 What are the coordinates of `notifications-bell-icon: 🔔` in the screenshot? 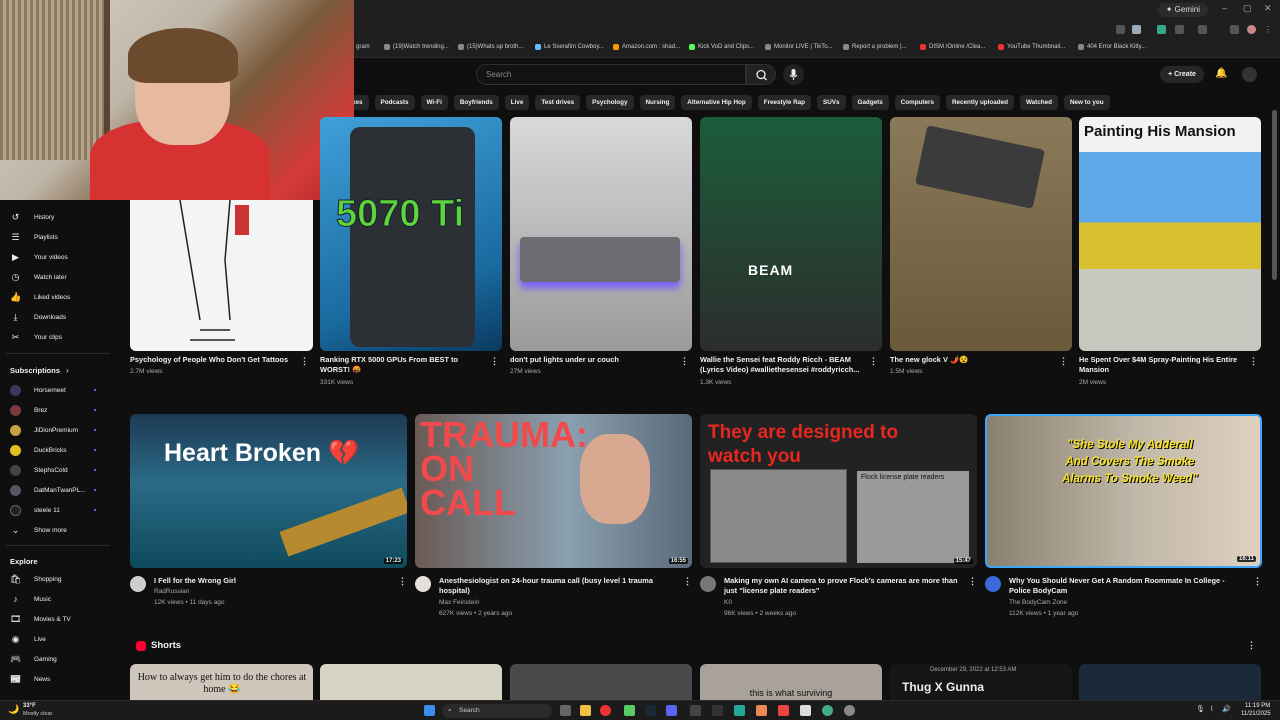 It's located at (1221, 73).